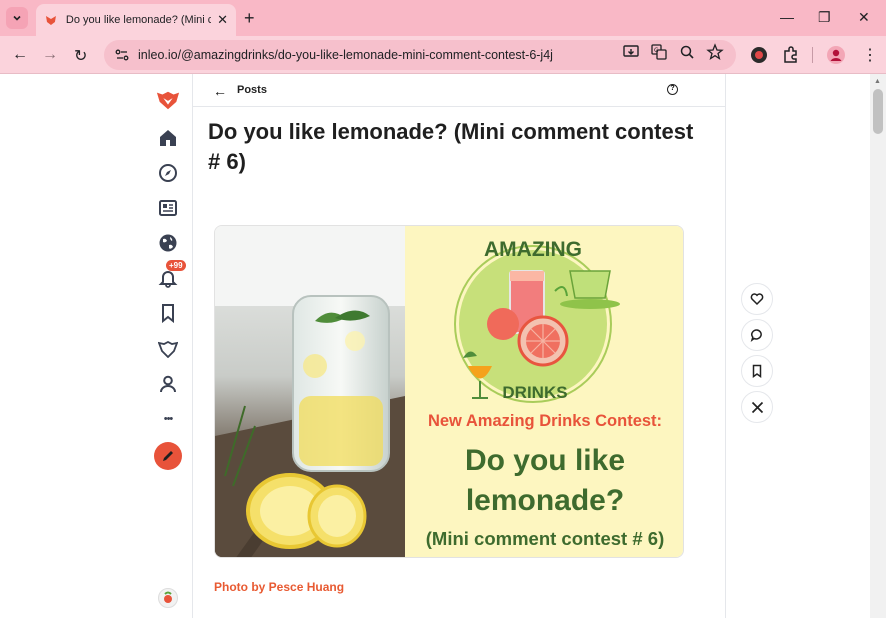 The image size is (886, 618). Describe the element at coordinates (836, 55) in the screenshot. I see `profile-avatar-icon` at that location.